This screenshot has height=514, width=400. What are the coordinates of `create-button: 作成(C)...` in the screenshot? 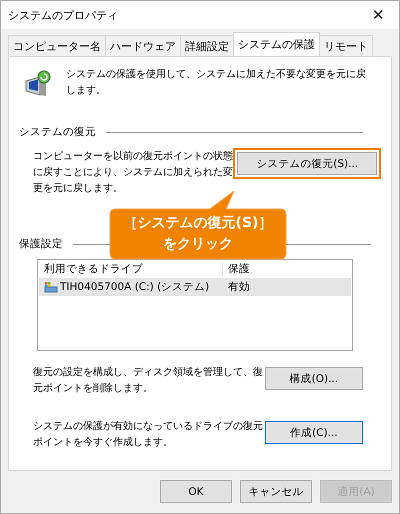 It's located at (313, 432).